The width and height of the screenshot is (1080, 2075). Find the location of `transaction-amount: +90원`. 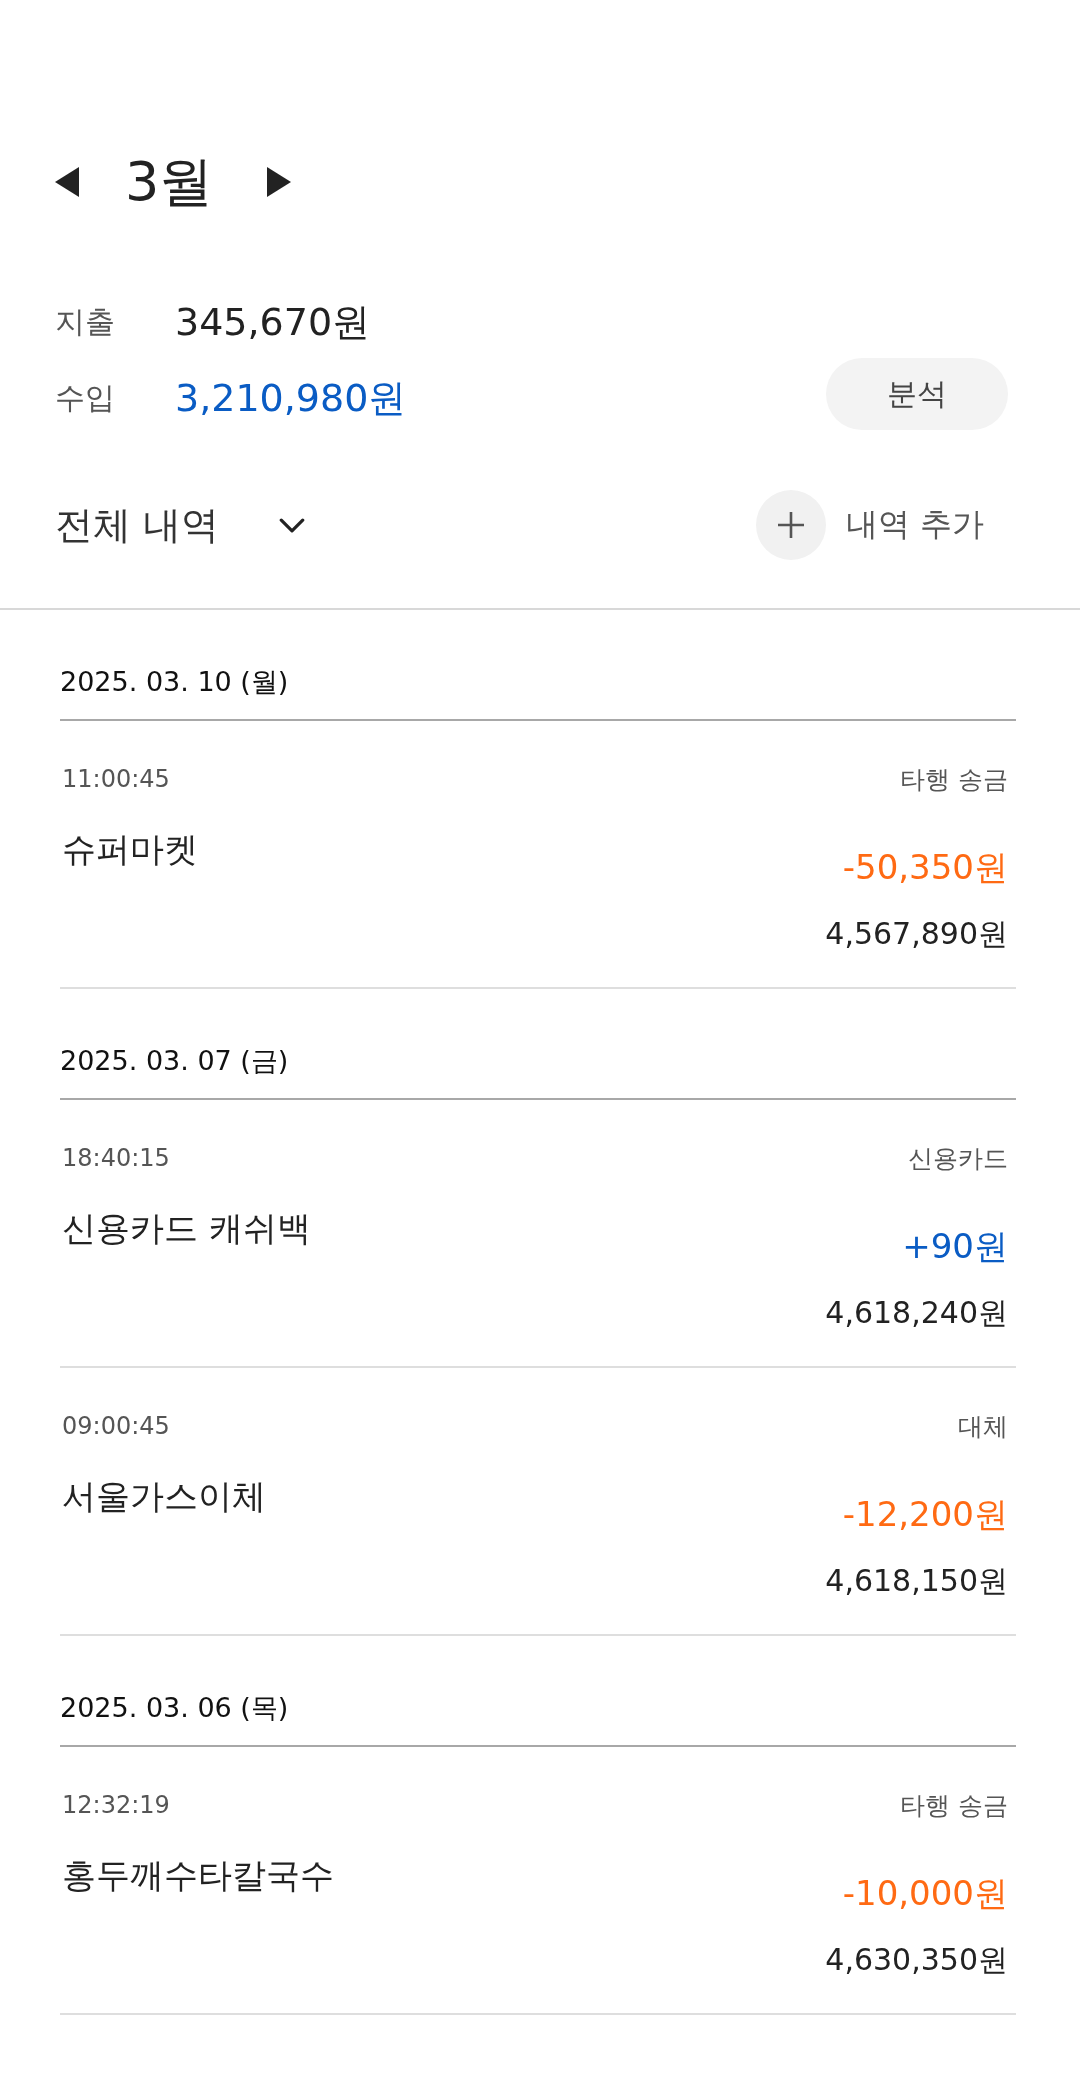

transaction-amount: +90원 is located at coordinates (955, 1246).